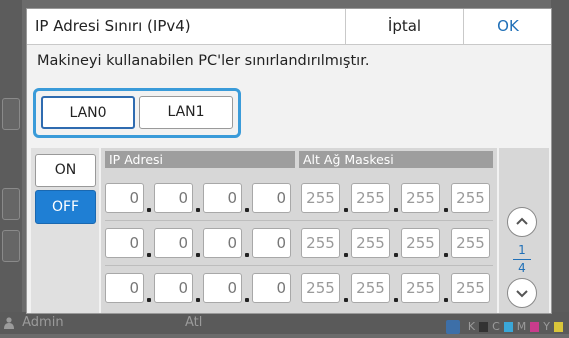 The width and height of the screenshot is (569, 338). I want to click on ink-magenta, so click(535, 327).